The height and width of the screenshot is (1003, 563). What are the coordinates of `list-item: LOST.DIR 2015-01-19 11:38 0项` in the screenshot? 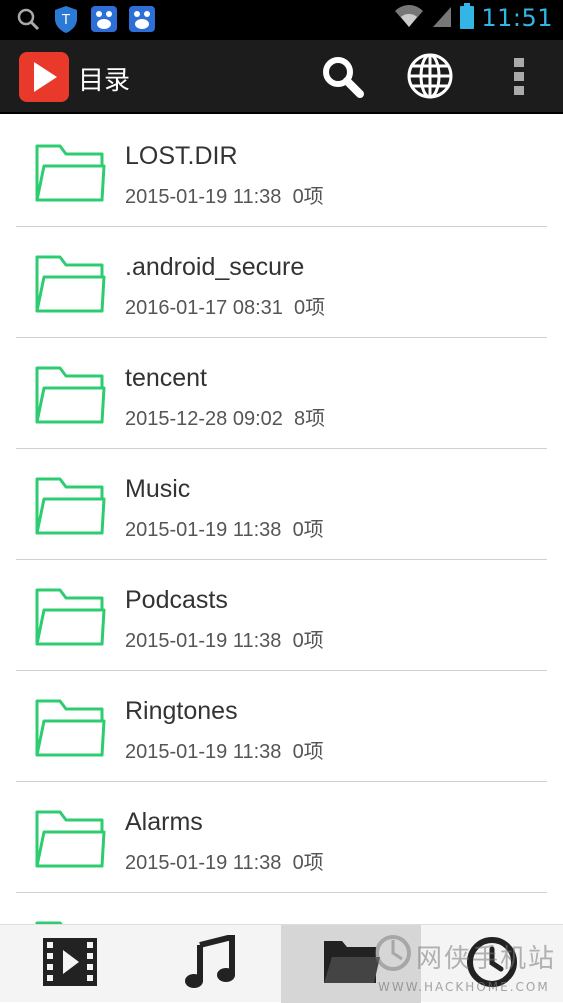 It's located at (281, 171).